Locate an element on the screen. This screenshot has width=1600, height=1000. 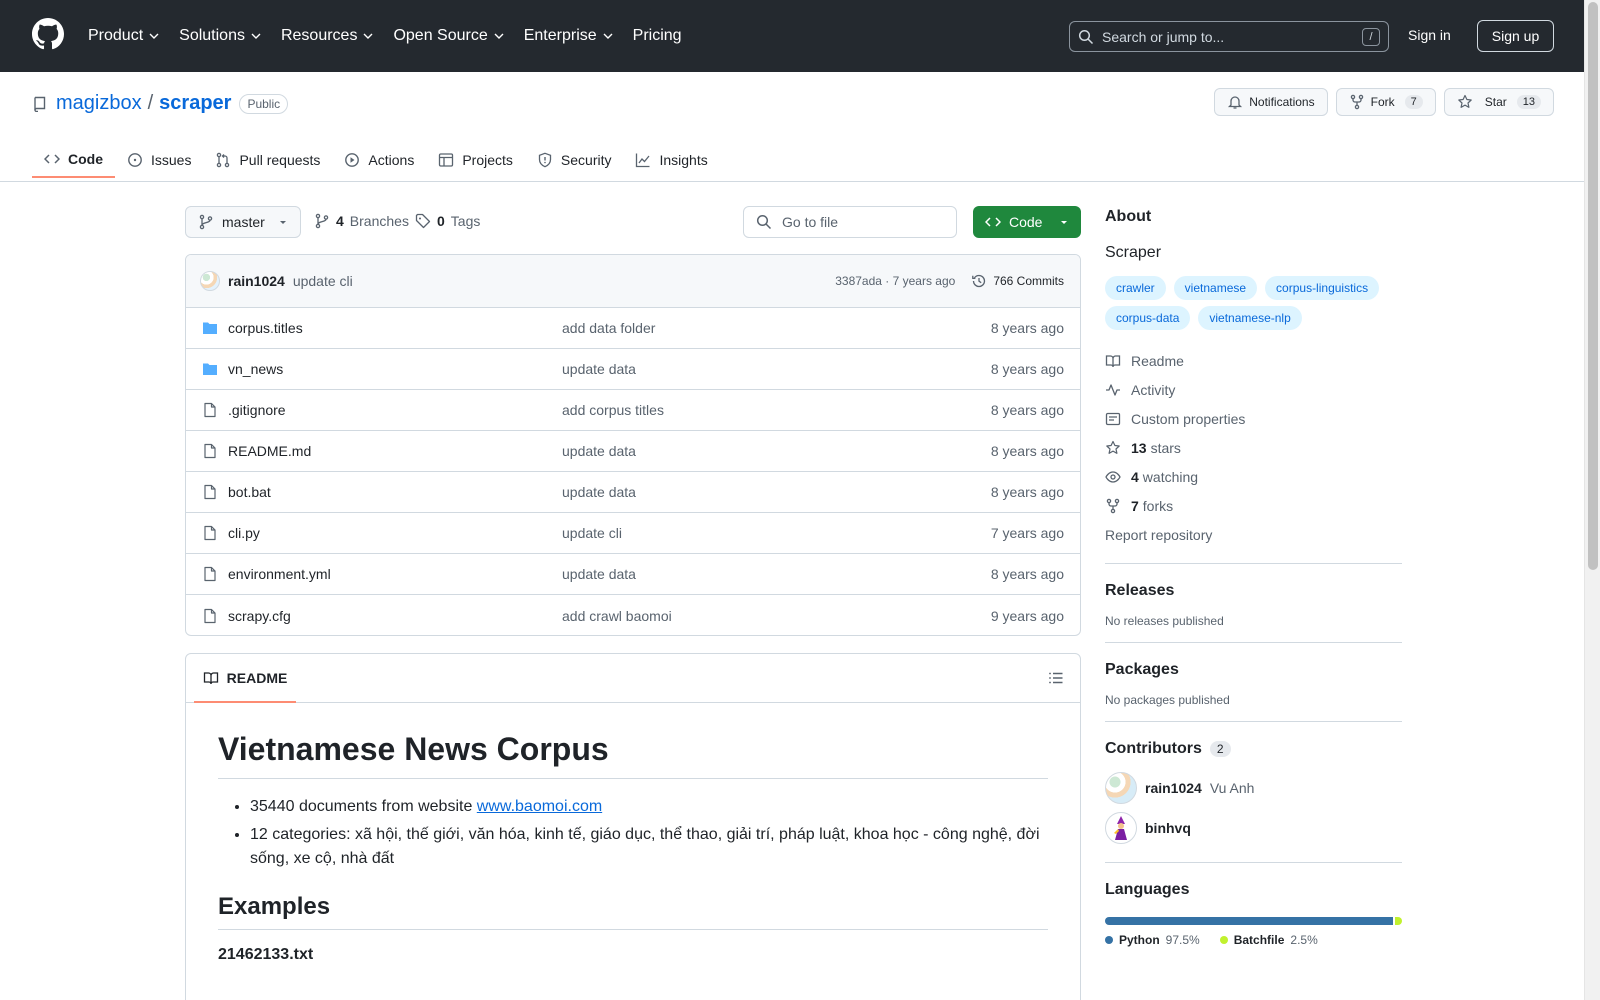
file-commit-message-link: add crawl baomoi is located at coordinates (776, 616).